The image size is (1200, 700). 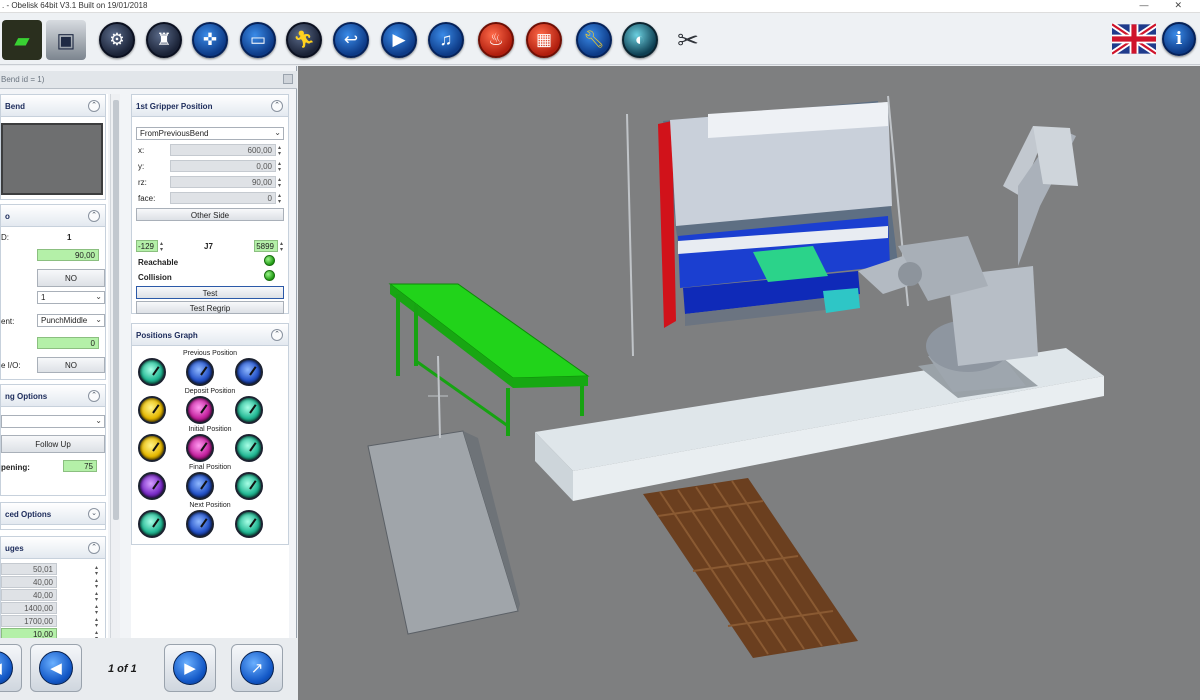 I want to click on bend-navigation: ◀ ◀ 1 of 1 ▶ ↗, so click(x=148, y=669).